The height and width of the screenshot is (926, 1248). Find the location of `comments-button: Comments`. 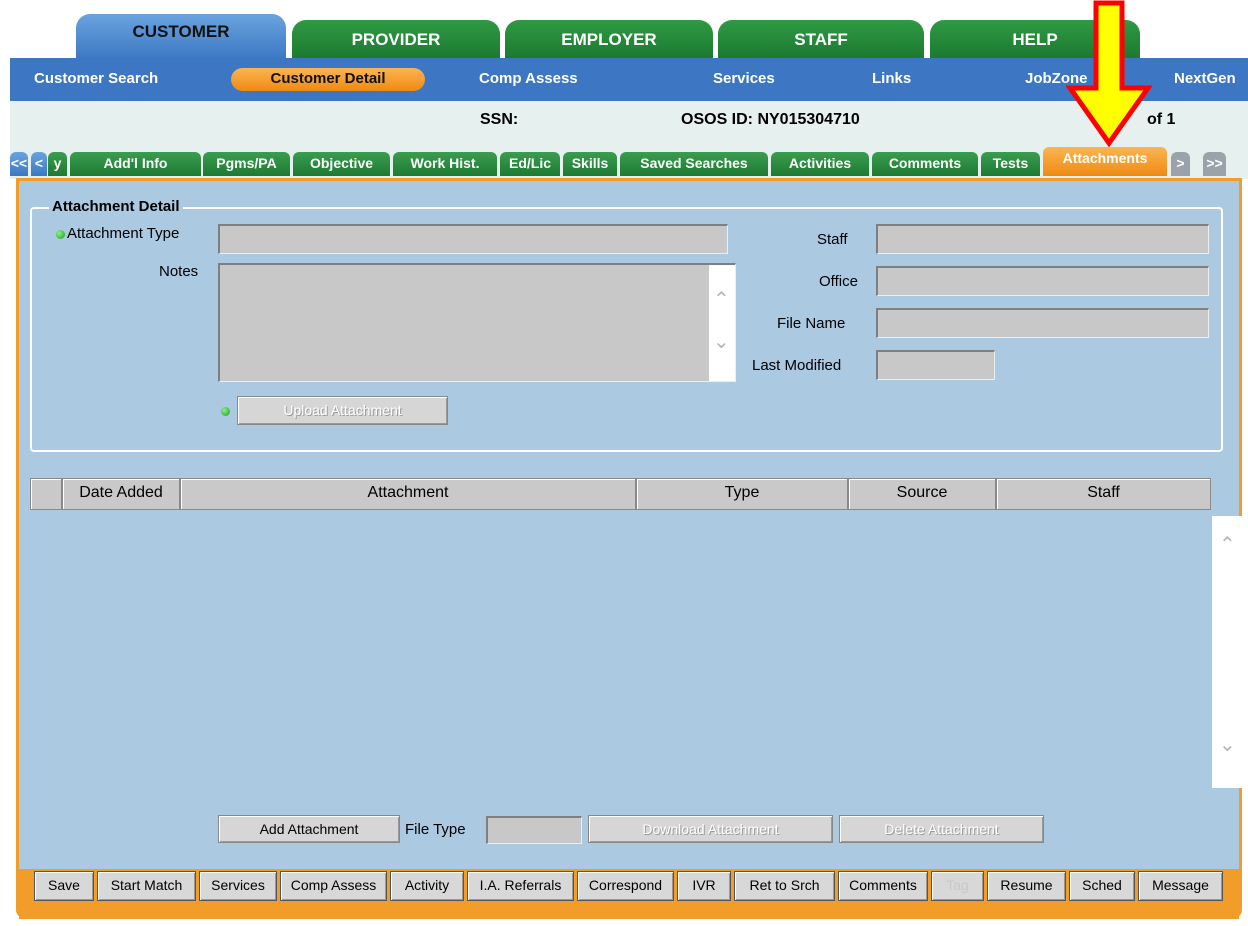

comments-button: Comments is located at coordinates (883, 886).